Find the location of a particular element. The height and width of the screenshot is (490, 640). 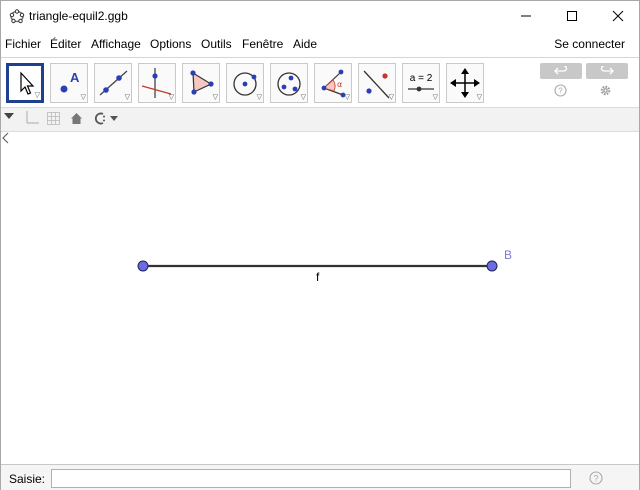

menu-fenetre: Fenêtre is located at coordinates (262, 44).